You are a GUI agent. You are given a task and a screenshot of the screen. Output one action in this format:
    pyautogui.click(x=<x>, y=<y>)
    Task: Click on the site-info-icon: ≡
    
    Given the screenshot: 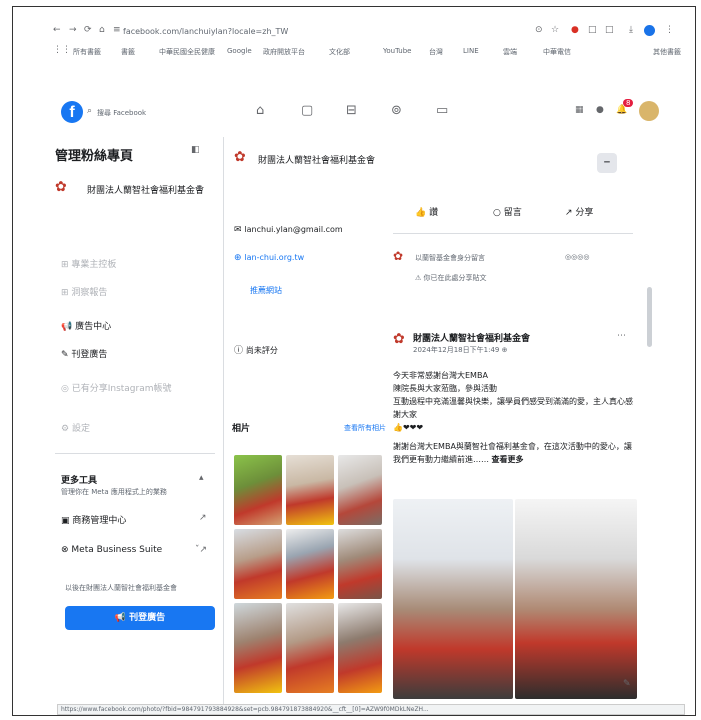 What is the action you would take?
    pyautogui.click(x=117, y=30)
    